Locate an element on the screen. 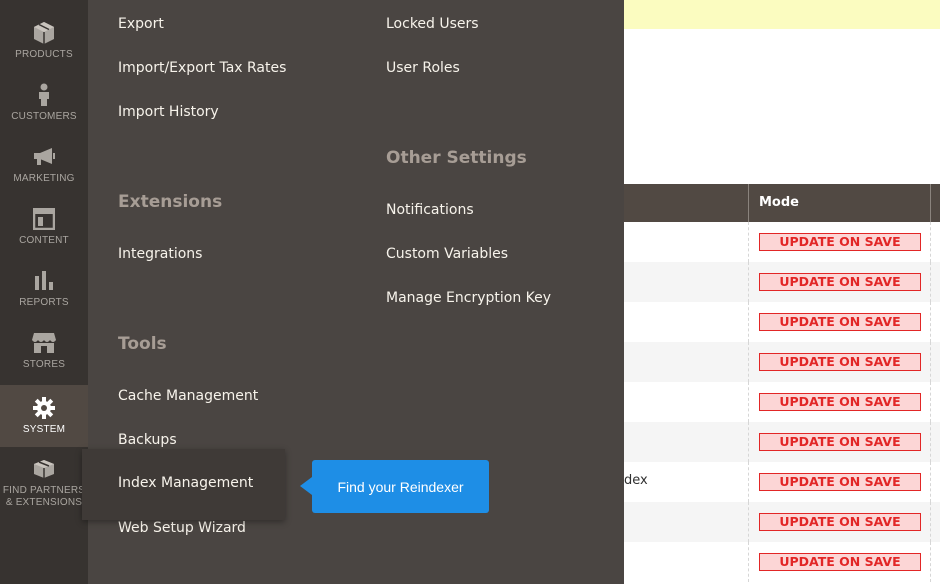  menu-item-locked-users: Locked Users is located at coordinates (432, 24).